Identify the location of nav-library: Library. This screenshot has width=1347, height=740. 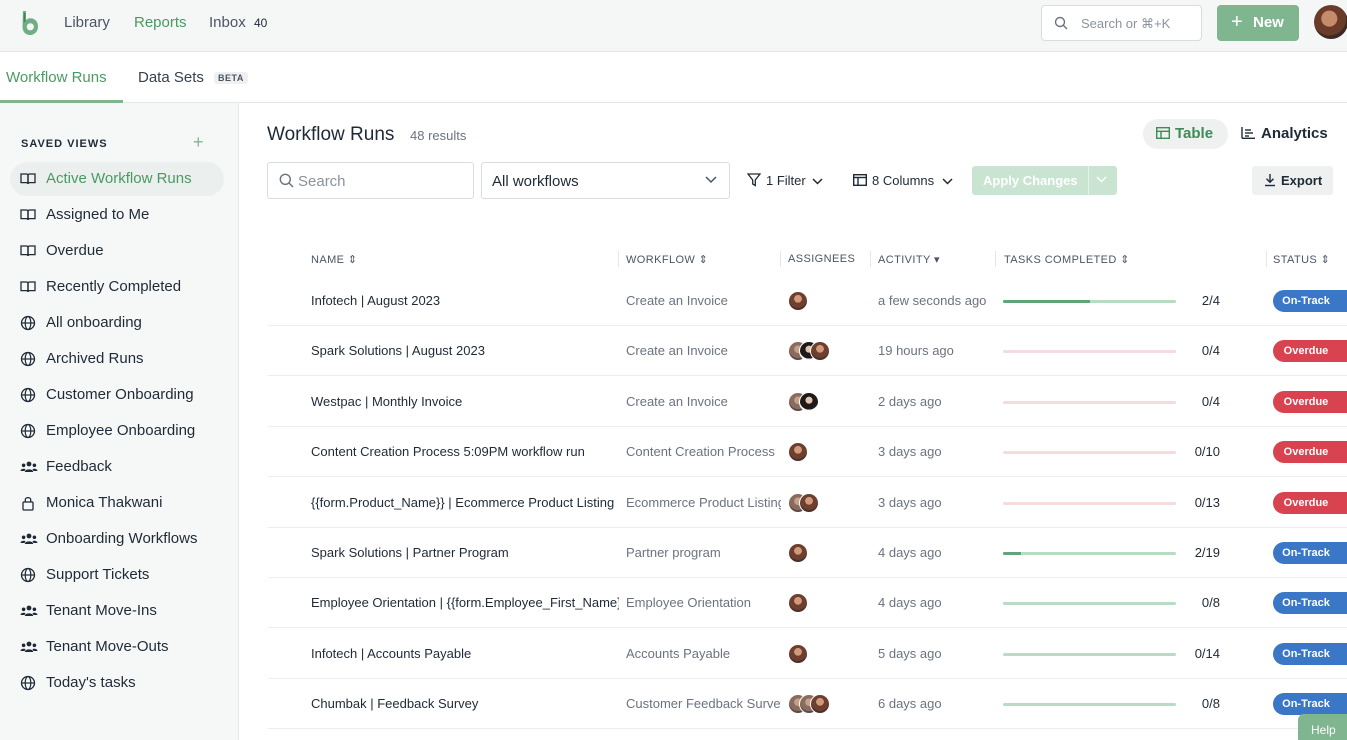
(87, 22).